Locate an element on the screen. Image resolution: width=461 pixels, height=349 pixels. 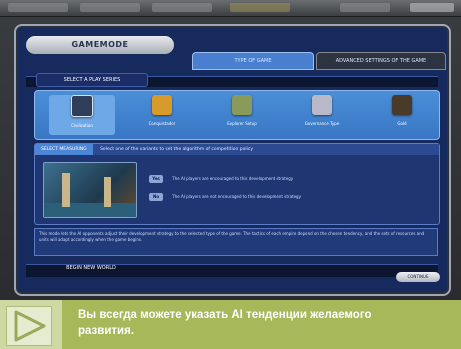
mode-label: Gold is located at coordinates (402, 123).